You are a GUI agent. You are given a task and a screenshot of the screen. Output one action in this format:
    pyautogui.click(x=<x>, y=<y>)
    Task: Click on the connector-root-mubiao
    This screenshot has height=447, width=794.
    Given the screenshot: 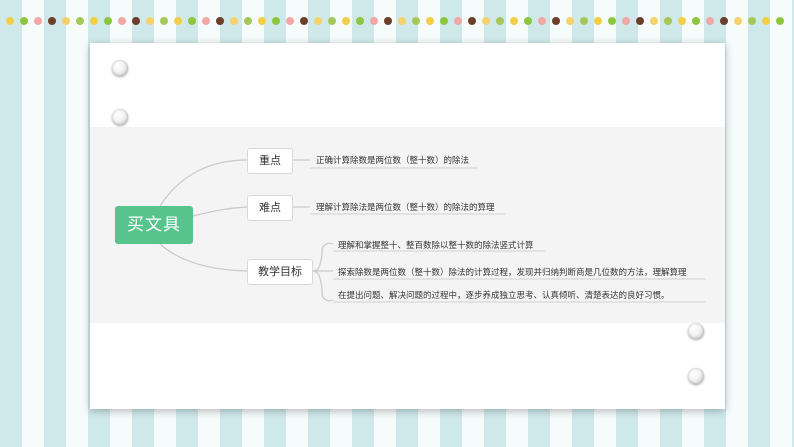 What is the action you would take?
    pyautogui.click(x=203, y=257)
    